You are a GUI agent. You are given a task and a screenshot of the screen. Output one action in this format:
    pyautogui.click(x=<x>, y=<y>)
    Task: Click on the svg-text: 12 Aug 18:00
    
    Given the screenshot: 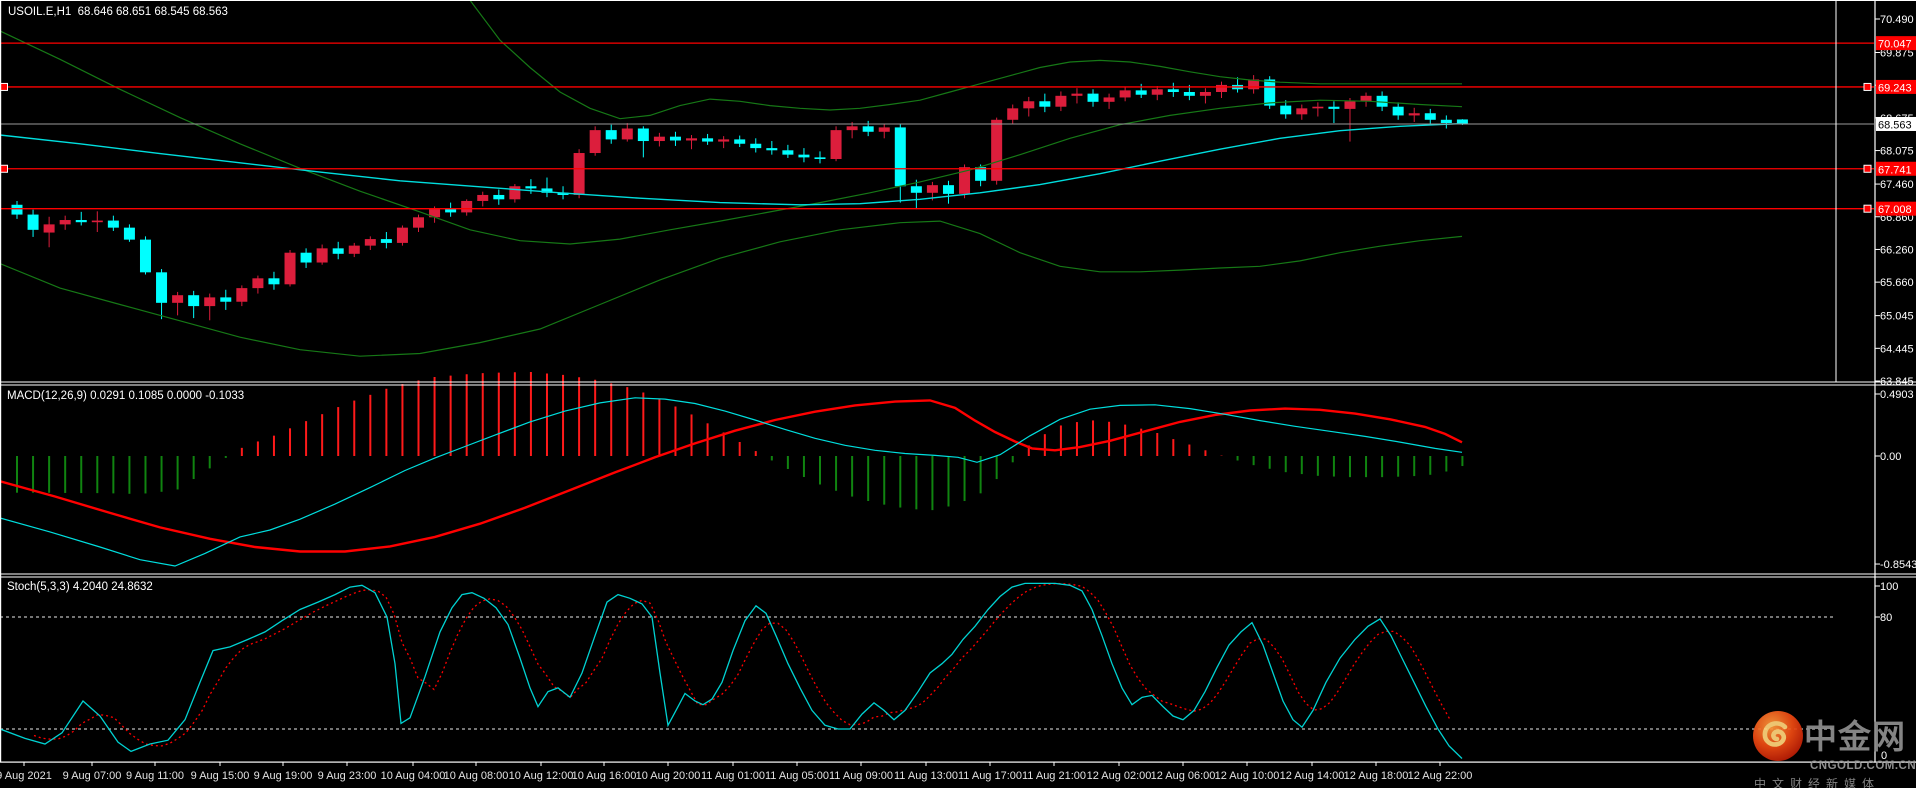 What is the action you would take?
    pyautogui.click(x=1376, y=776)
    